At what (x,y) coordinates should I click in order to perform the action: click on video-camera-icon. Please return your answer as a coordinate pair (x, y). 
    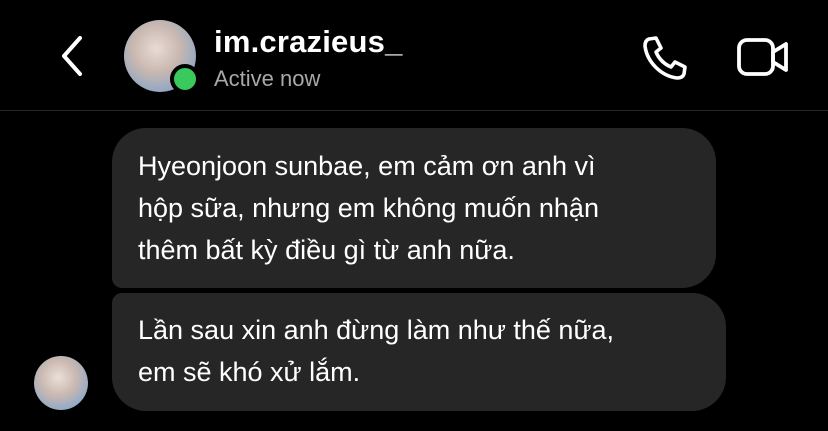
    Looking at the image, I should click on (763, 57).